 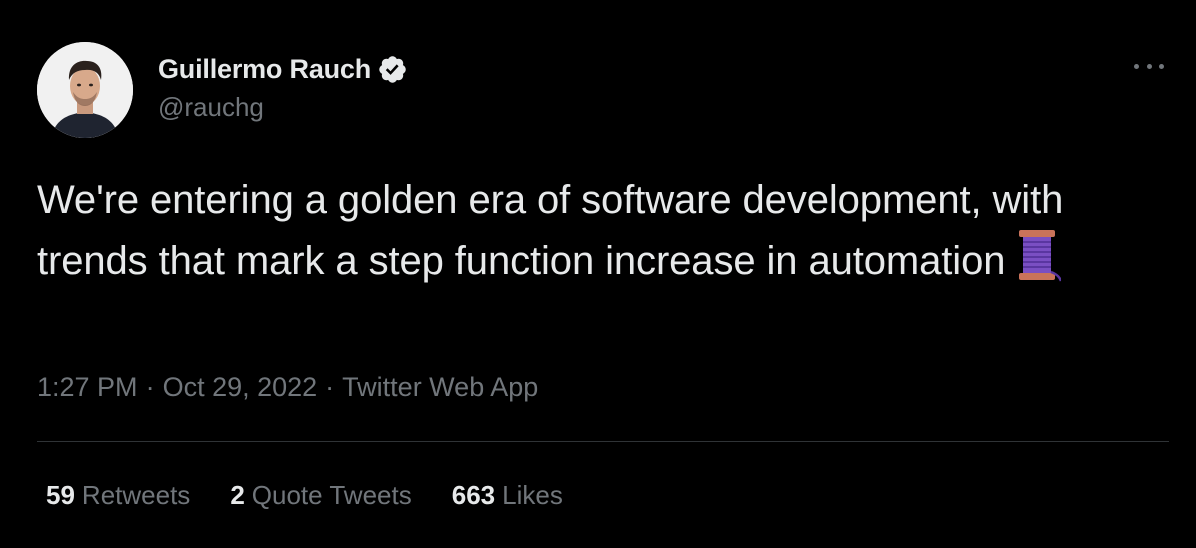 I want to click on retweets-count: 59, so click(x=60, y=495).